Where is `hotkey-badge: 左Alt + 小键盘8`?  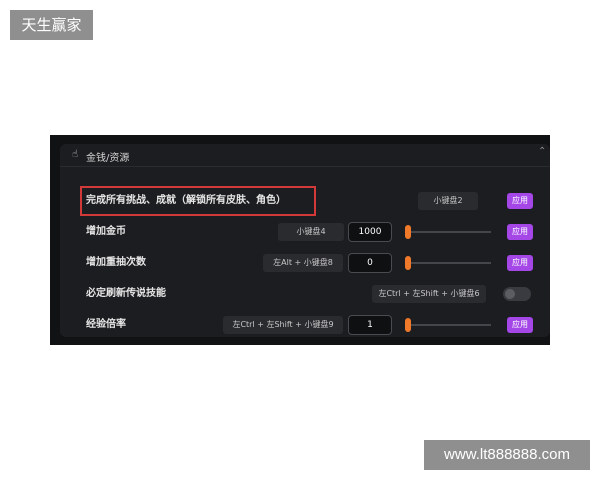 hotkey-badge: 左Alt + 小键盘8 is located at coordinates (303, 263).